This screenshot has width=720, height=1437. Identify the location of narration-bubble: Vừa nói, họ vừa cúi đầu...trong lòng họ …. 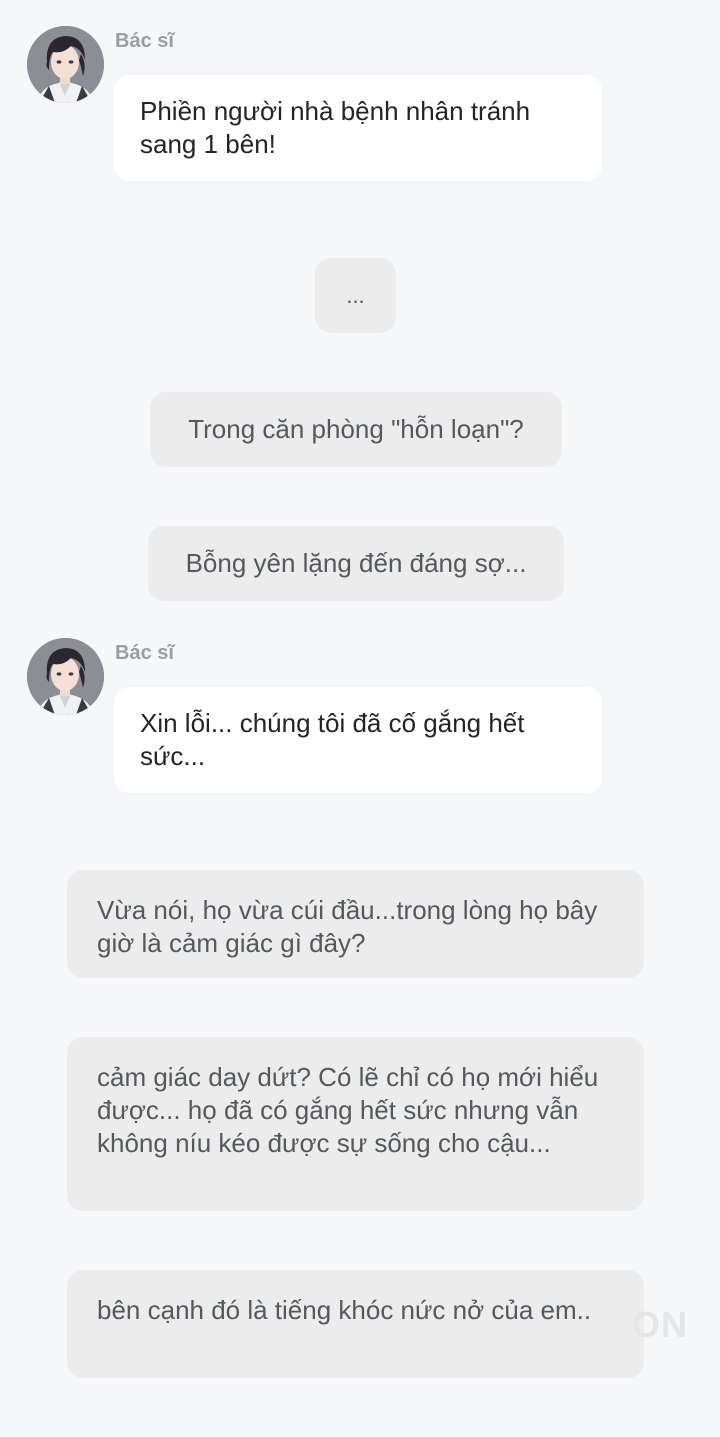
(355, 924).